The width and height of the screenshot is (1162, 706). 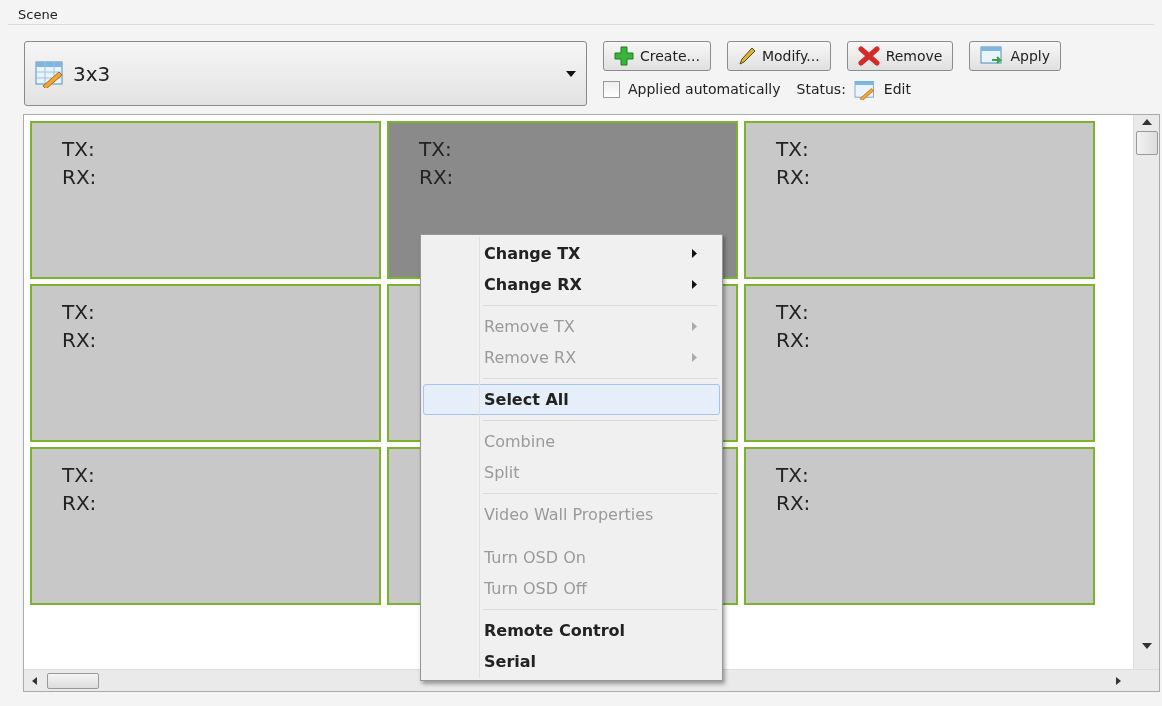 I want to click on scroll-right-icon, so click(x=1118, y=680).